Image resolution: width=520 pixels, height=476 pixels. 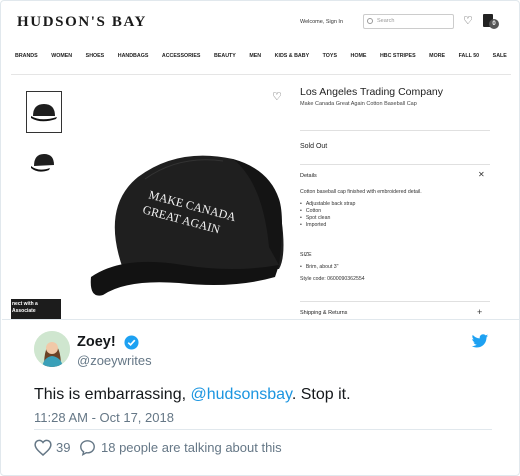 I want to click on tweet-timestamp: 11:28 AM - Oct 17, 2018, so click(x=104, y=417).